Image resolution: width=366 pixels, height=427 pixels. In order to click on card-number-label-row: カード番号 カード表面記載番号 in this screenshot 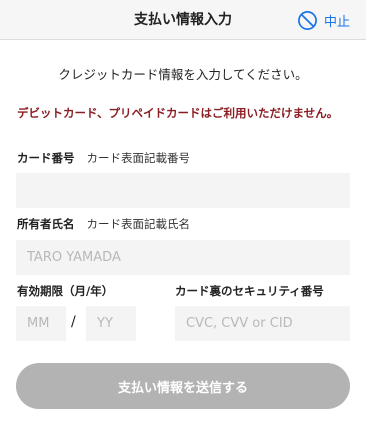, I will do `click(103, 158)`.